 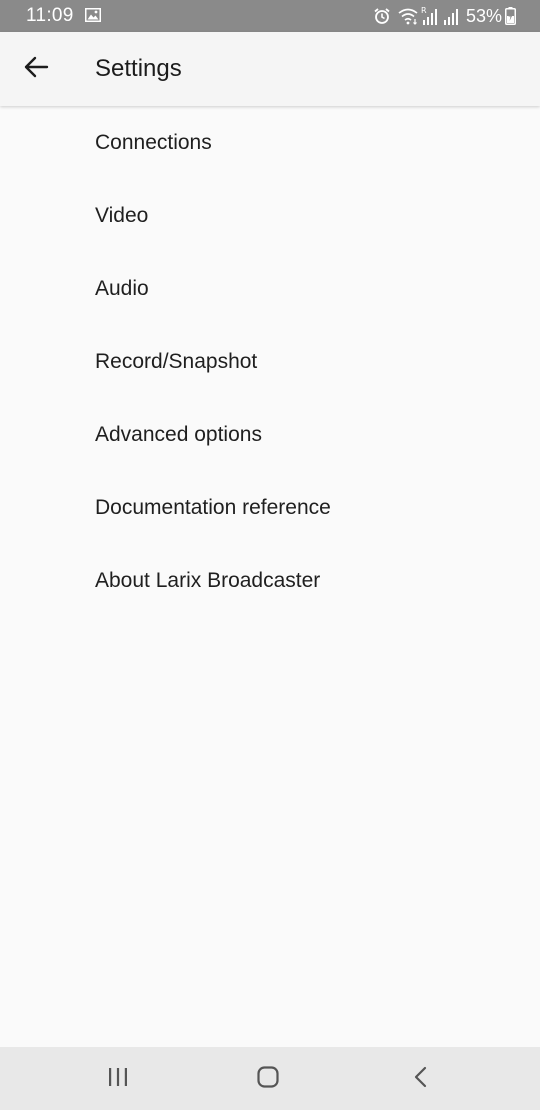 What do you see at coordinates (510, 16) in the screenshot?
I see `battery-charging-icon` at bounding box center [510, 16].